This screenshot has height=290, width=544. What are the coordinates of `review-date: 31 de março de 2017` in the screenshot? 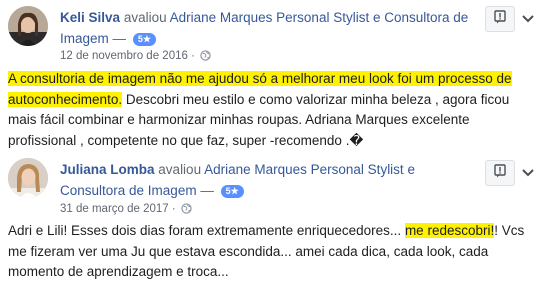 It's located at (114, 209).